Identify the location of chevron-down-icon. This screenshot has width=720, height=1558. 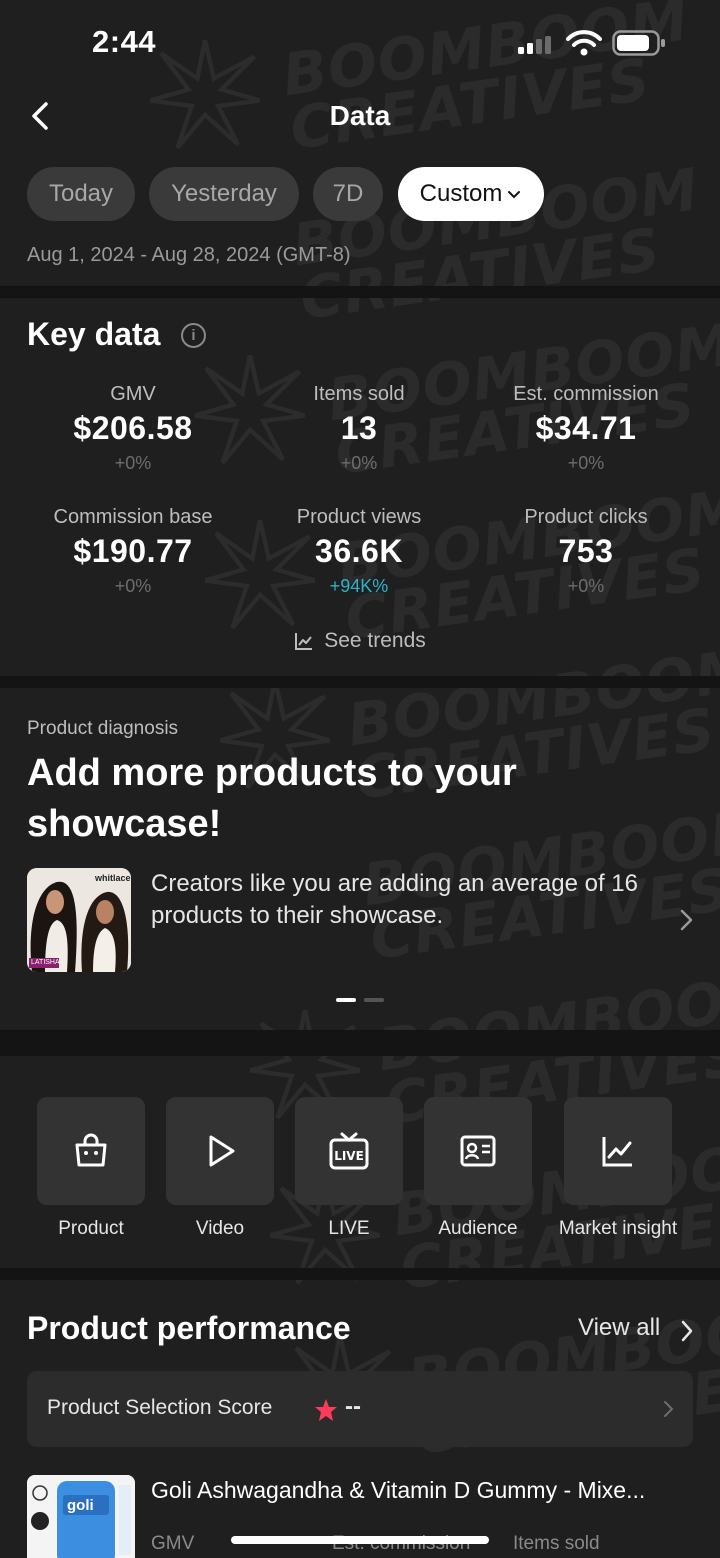
(514, 195).